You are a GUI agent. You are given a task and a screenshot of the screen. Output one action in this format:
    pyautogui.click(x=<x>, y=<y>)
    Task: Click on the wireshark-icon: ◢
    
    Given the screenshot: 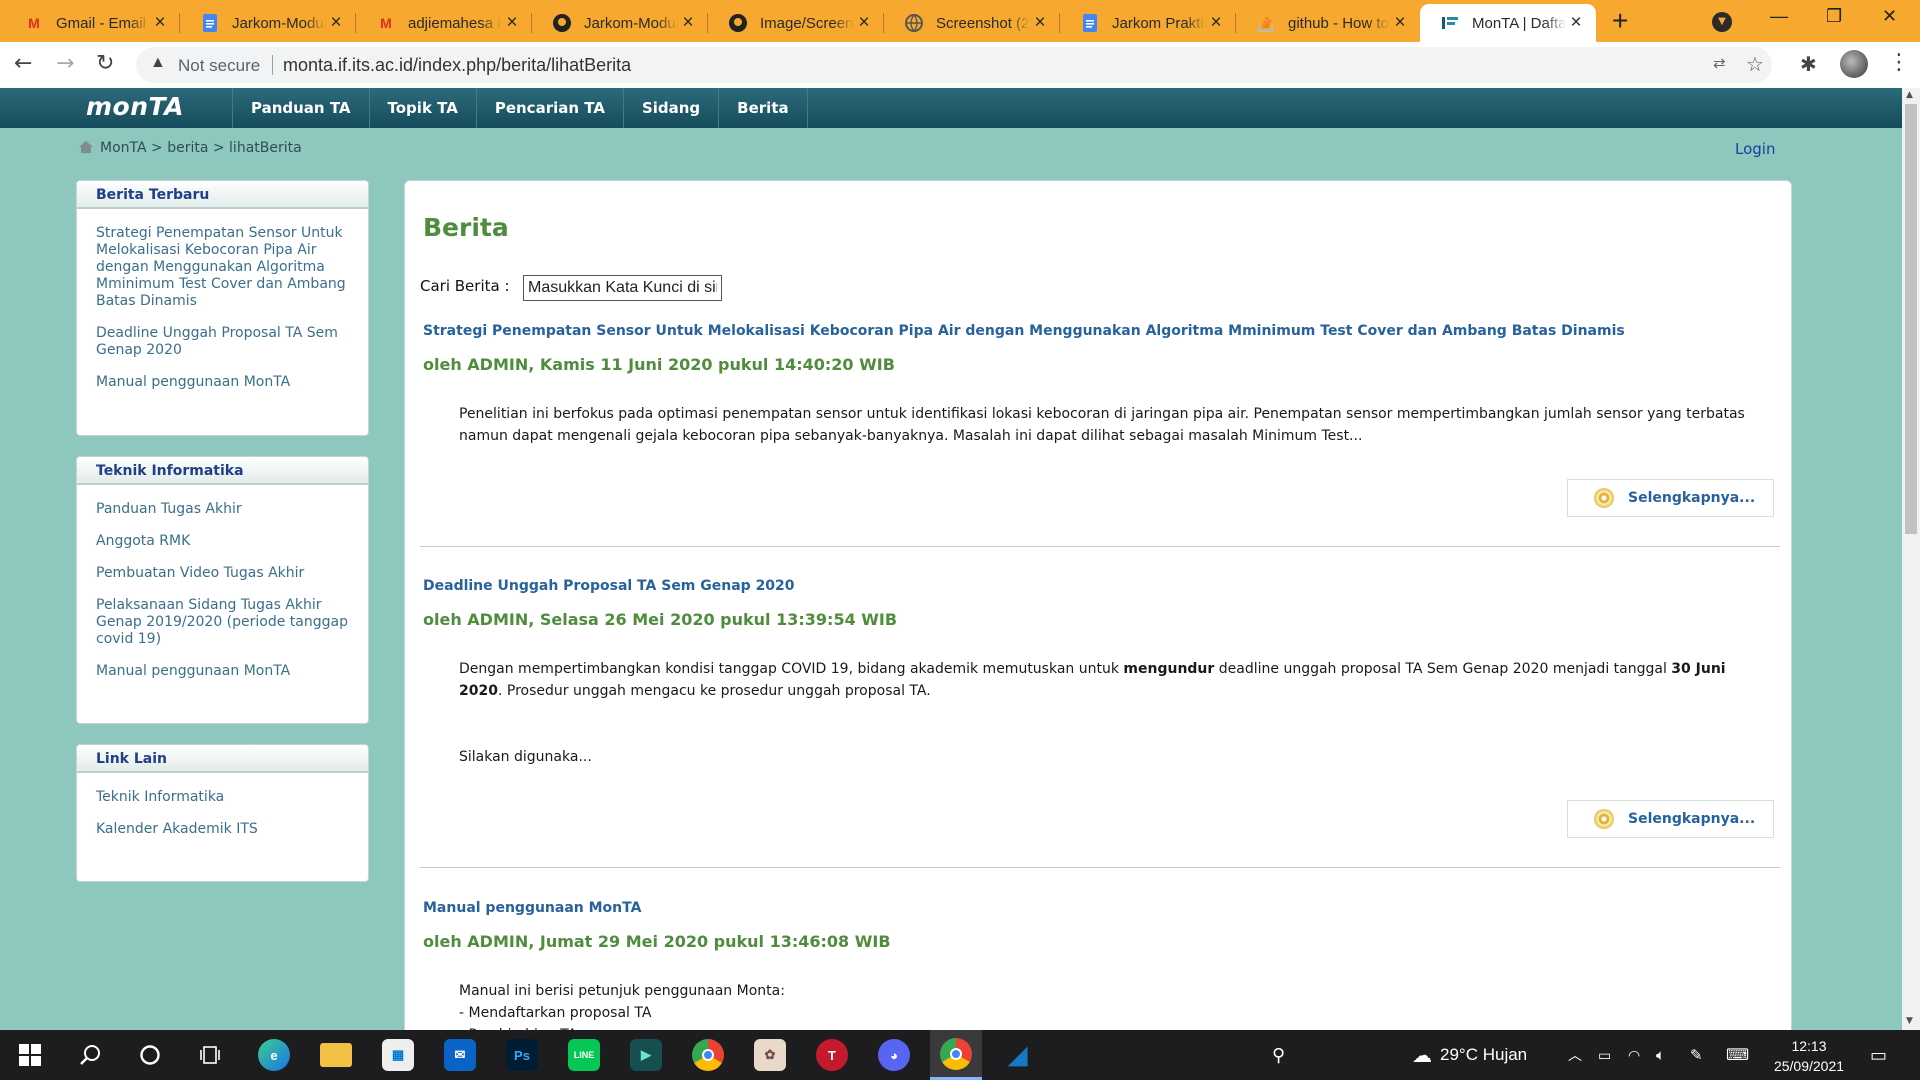 What is the action you would take?
    pyautogui.click(x=1018, y=1055)
    